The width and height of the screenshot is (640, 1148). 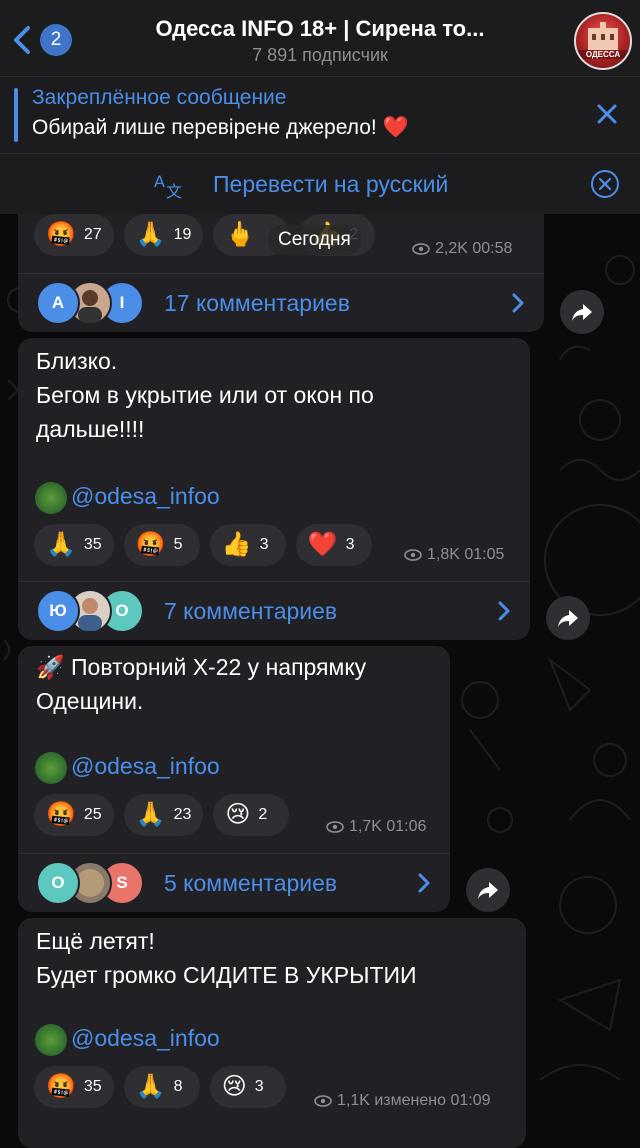 I want to click on avatar: Ю, so click(x=58, y=611).